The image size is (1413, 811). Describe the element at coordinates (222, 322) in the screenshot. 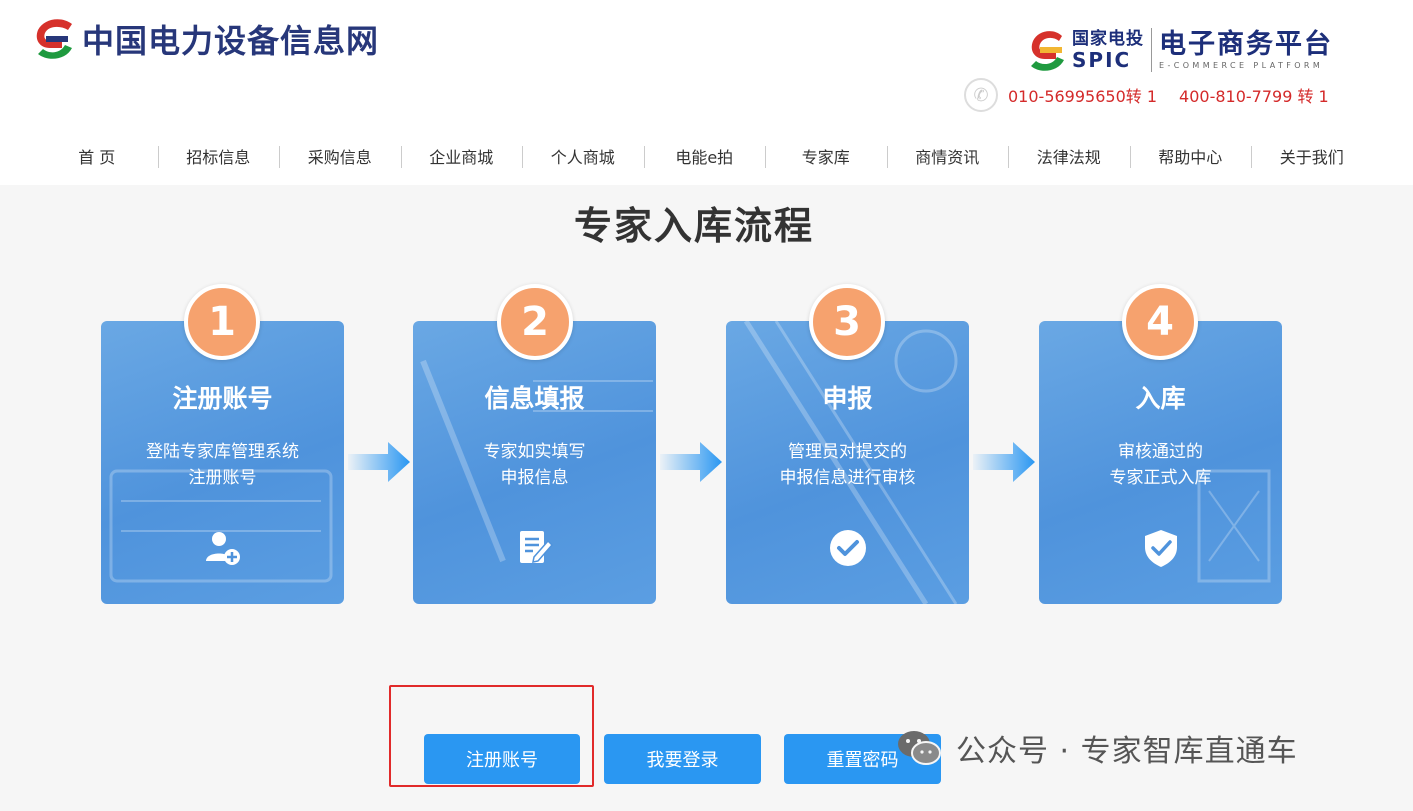

I see `step-number-badge: 1` at that location.